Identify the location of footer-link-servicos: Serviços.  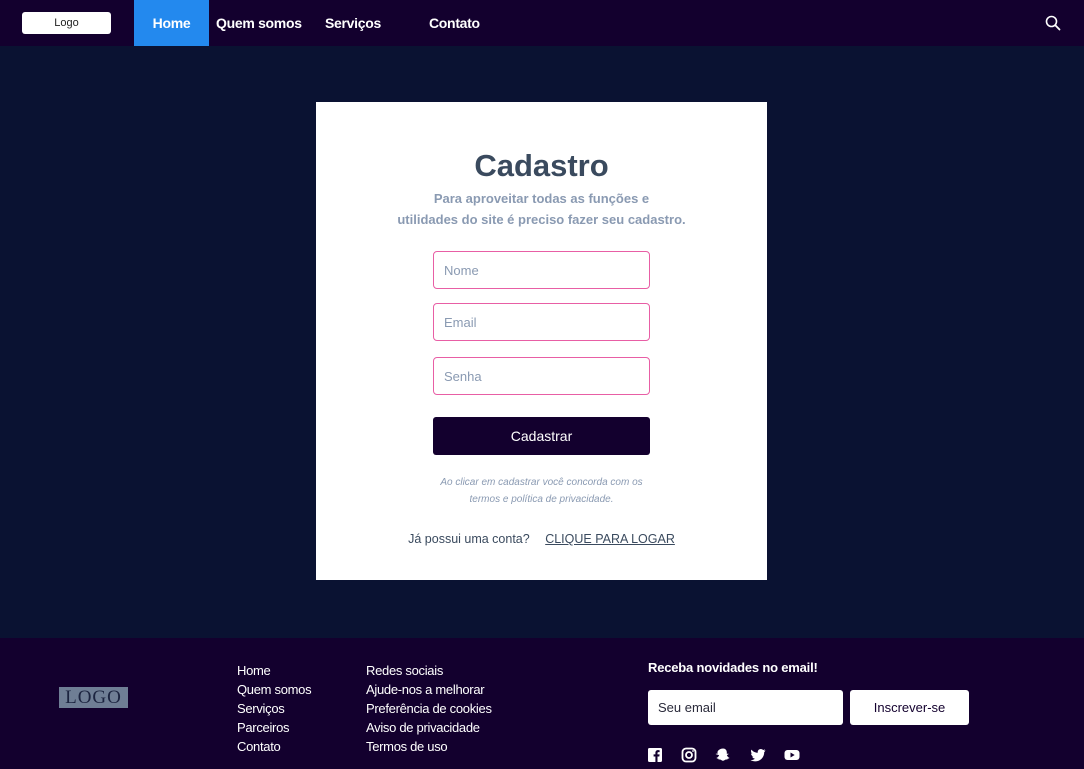
(274, 708).